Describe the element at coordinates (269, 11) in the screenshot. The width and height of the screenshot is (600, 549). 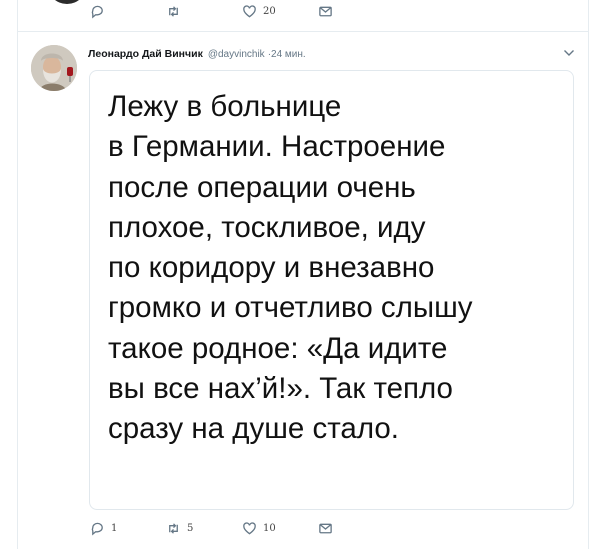
I see `like-count: 20` at that location.